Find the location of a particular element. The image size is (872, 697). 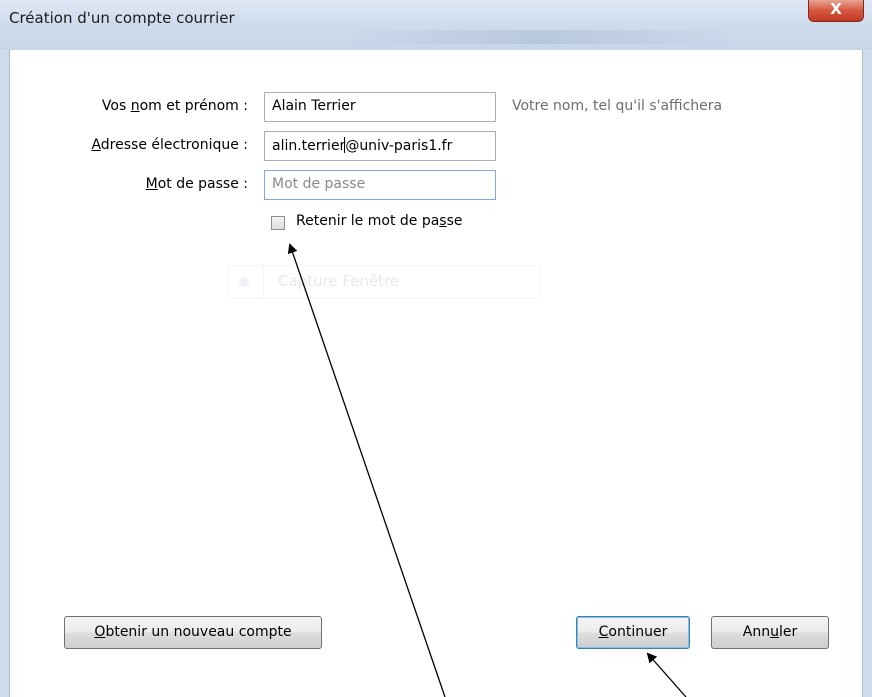

arrow-to-checkbox is located at coordinates (366, 470).